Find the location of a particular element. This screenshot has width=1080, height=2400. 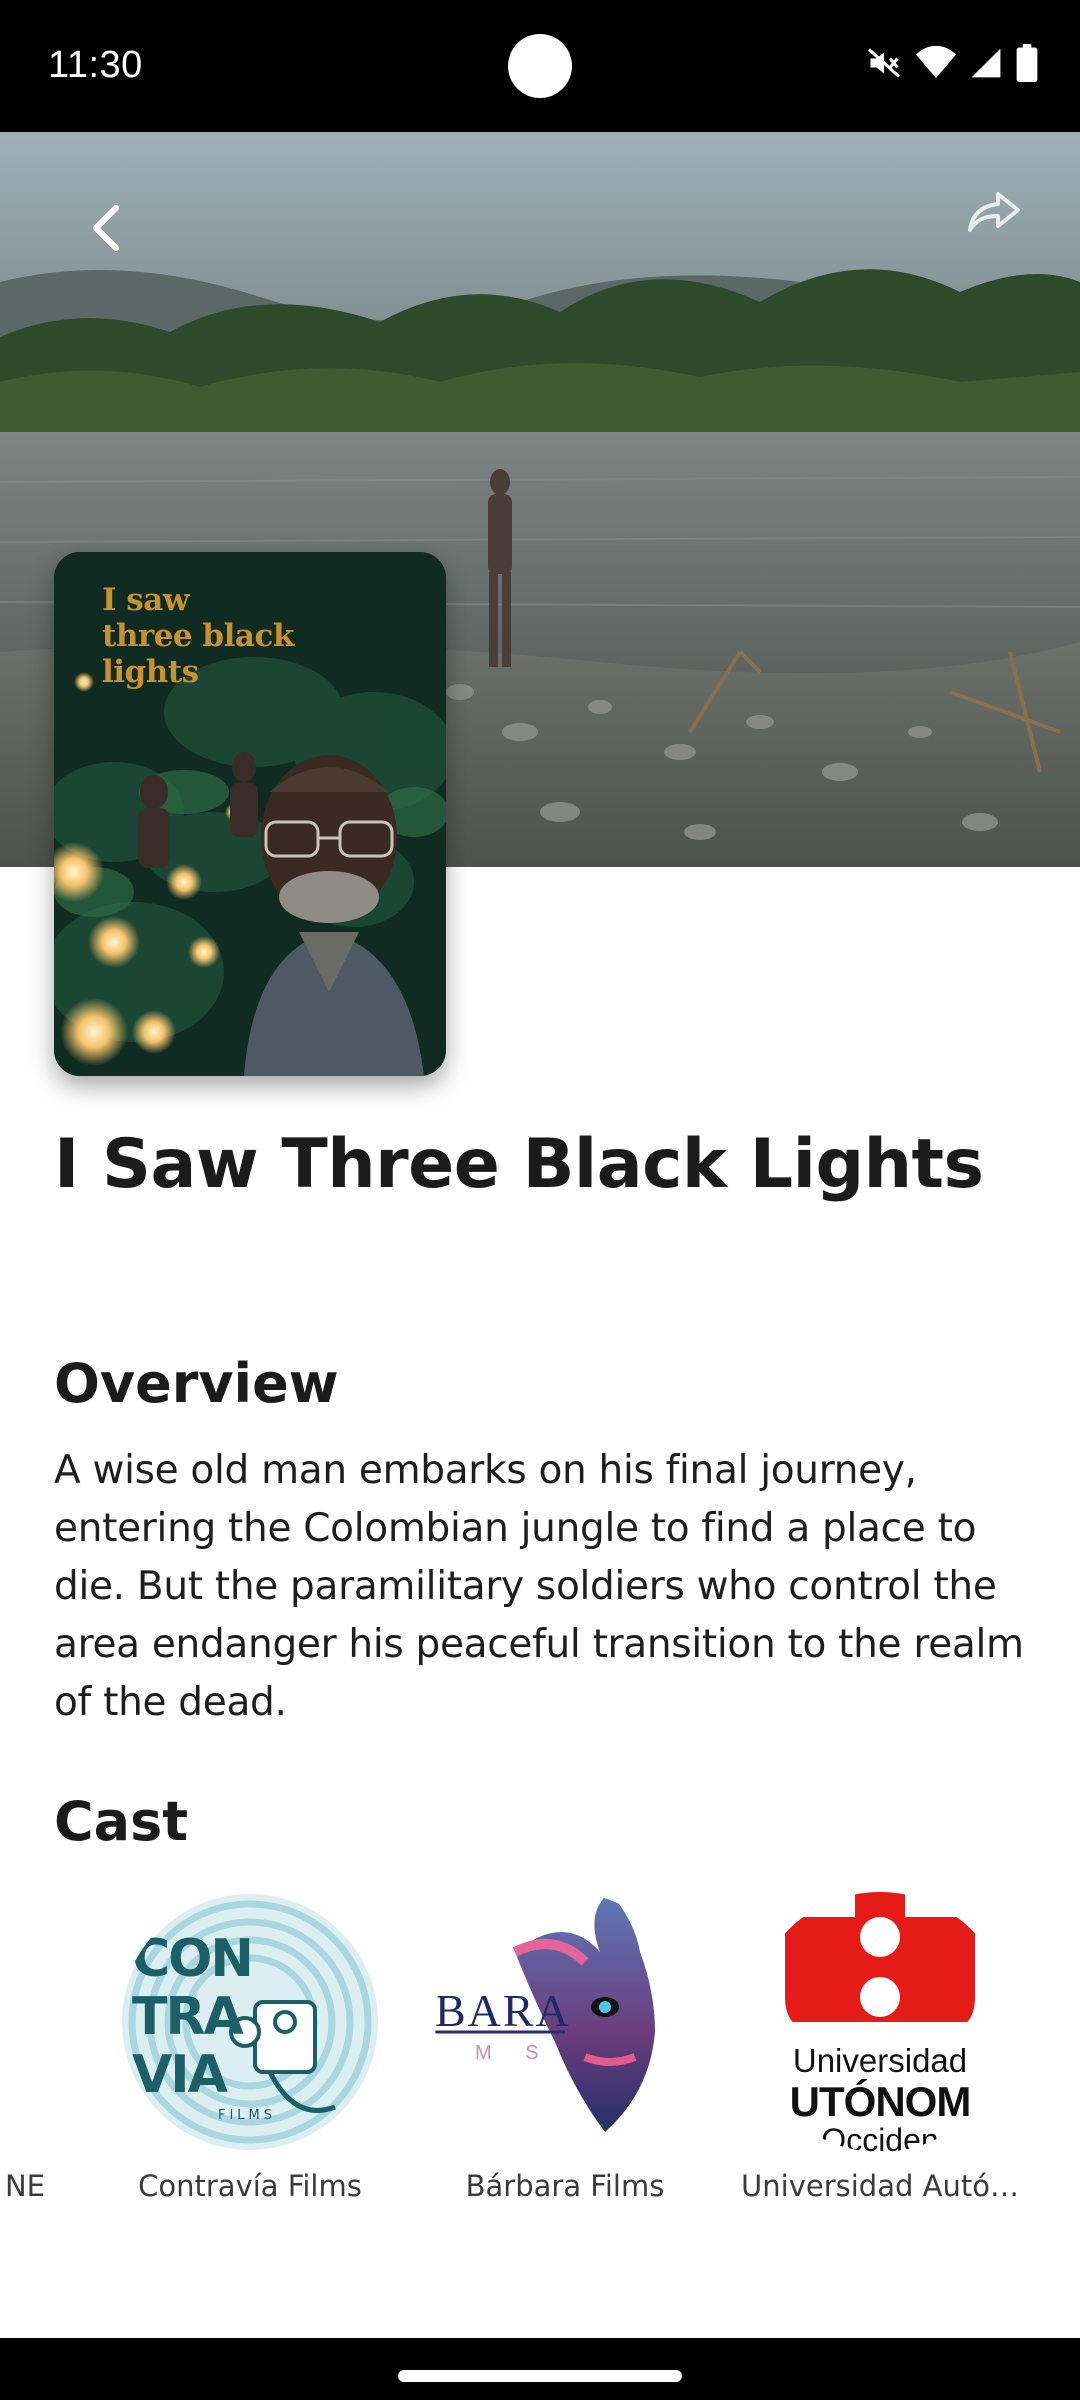

share-button is located at coordinates (994, 212).